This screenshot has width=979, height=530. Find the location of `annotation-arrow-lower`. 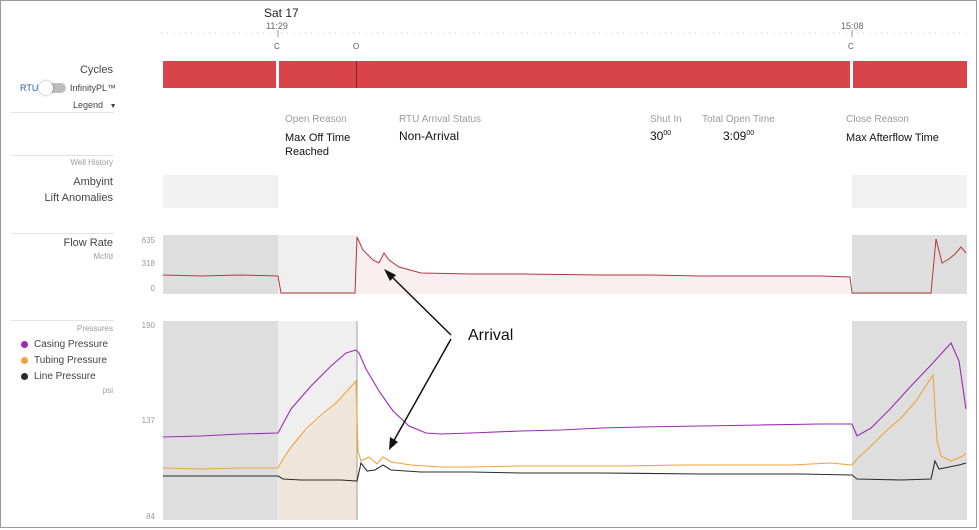

annotation-arrow-lower is located at coordinates (421, 391).